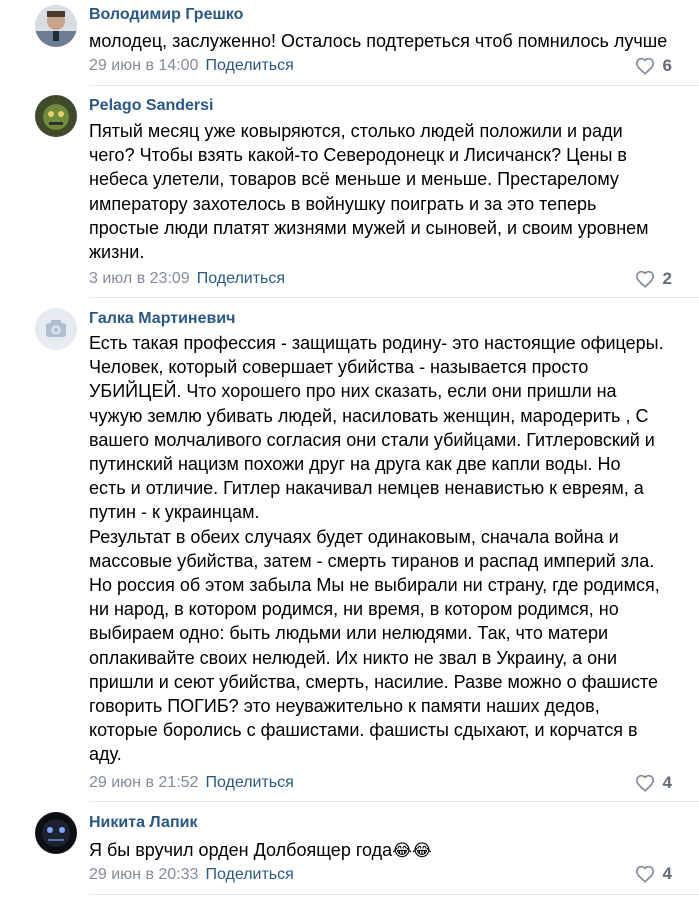  What do you see at coordinates (143, 782) in the screenshot?
I see `comment-date: 29 июн в 21:52` at bounding box center [143, 782].